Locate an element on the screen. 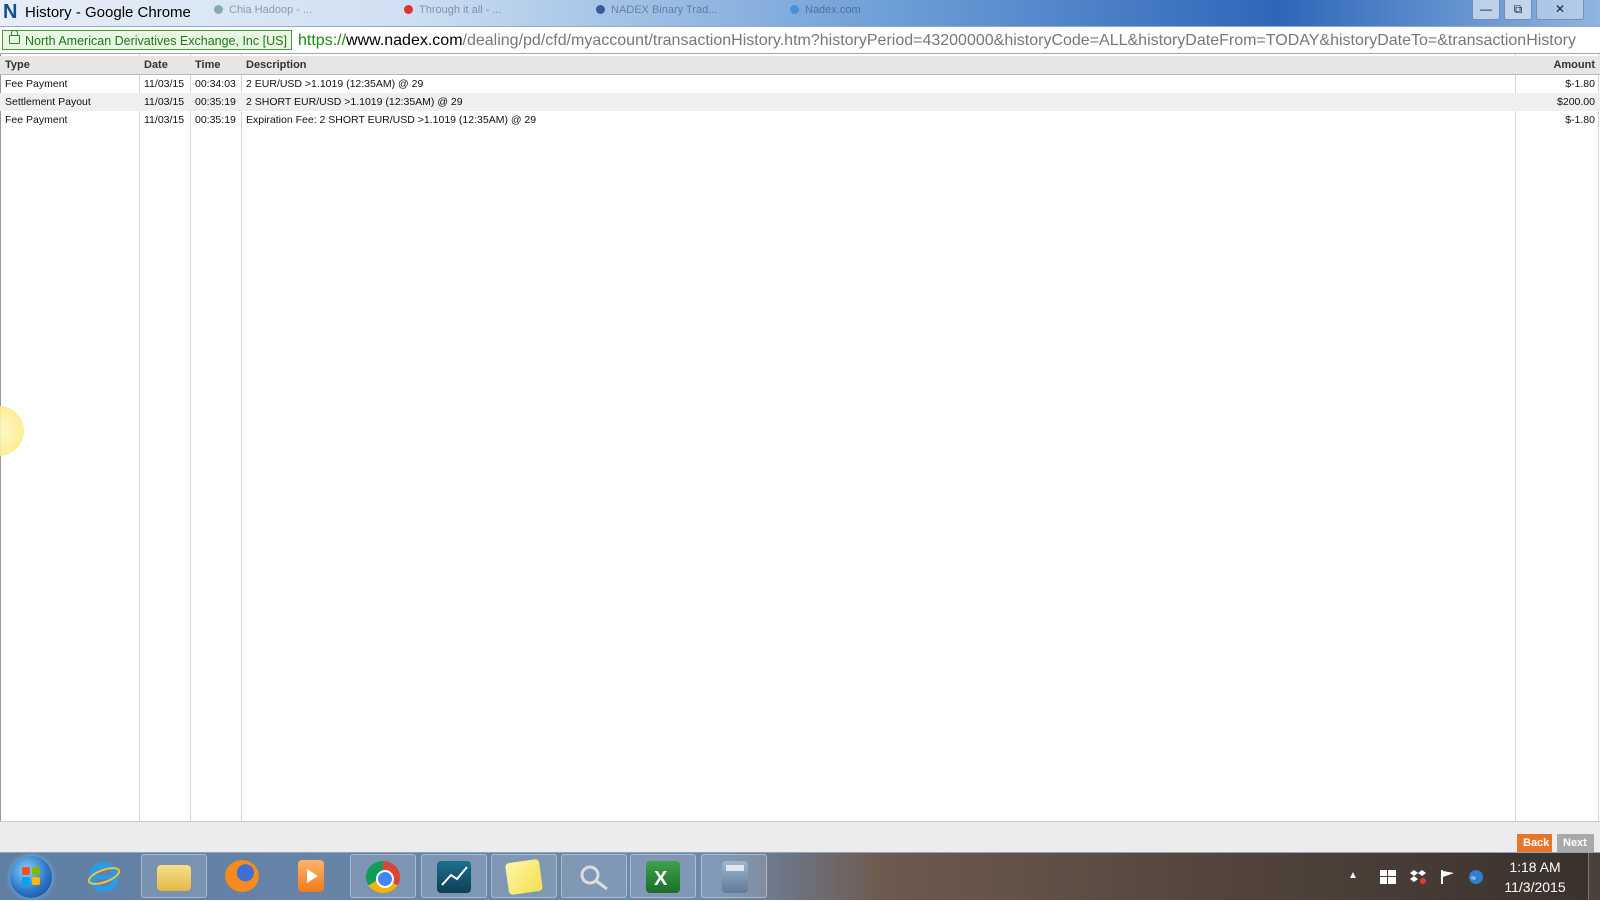  taskbar-media-player is located at coordinates (311, 876).